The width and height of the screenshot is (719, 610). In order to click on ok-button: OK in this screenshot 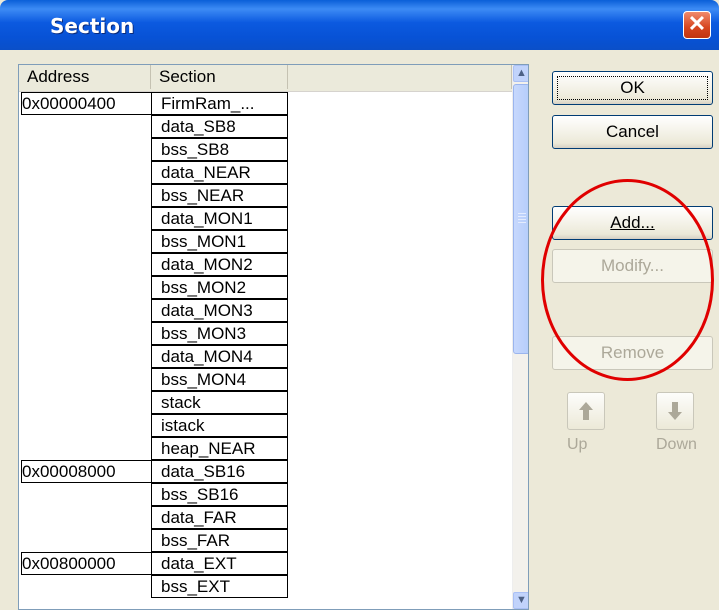, I will do `click(632, 88)`.